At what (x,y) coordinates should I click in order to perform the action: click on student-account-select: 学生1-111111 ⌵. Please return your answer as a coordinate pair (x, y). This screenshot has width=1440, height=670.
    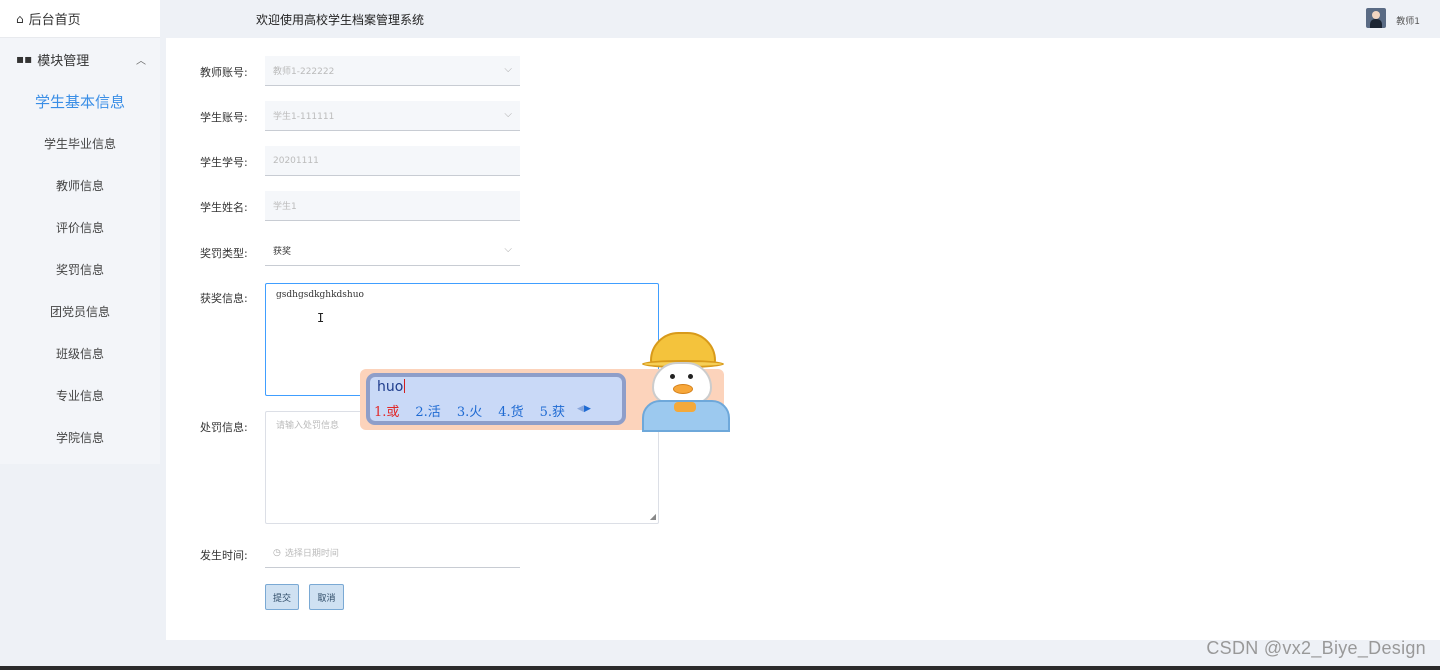
    Looking at the image, I should click on (392, 116).